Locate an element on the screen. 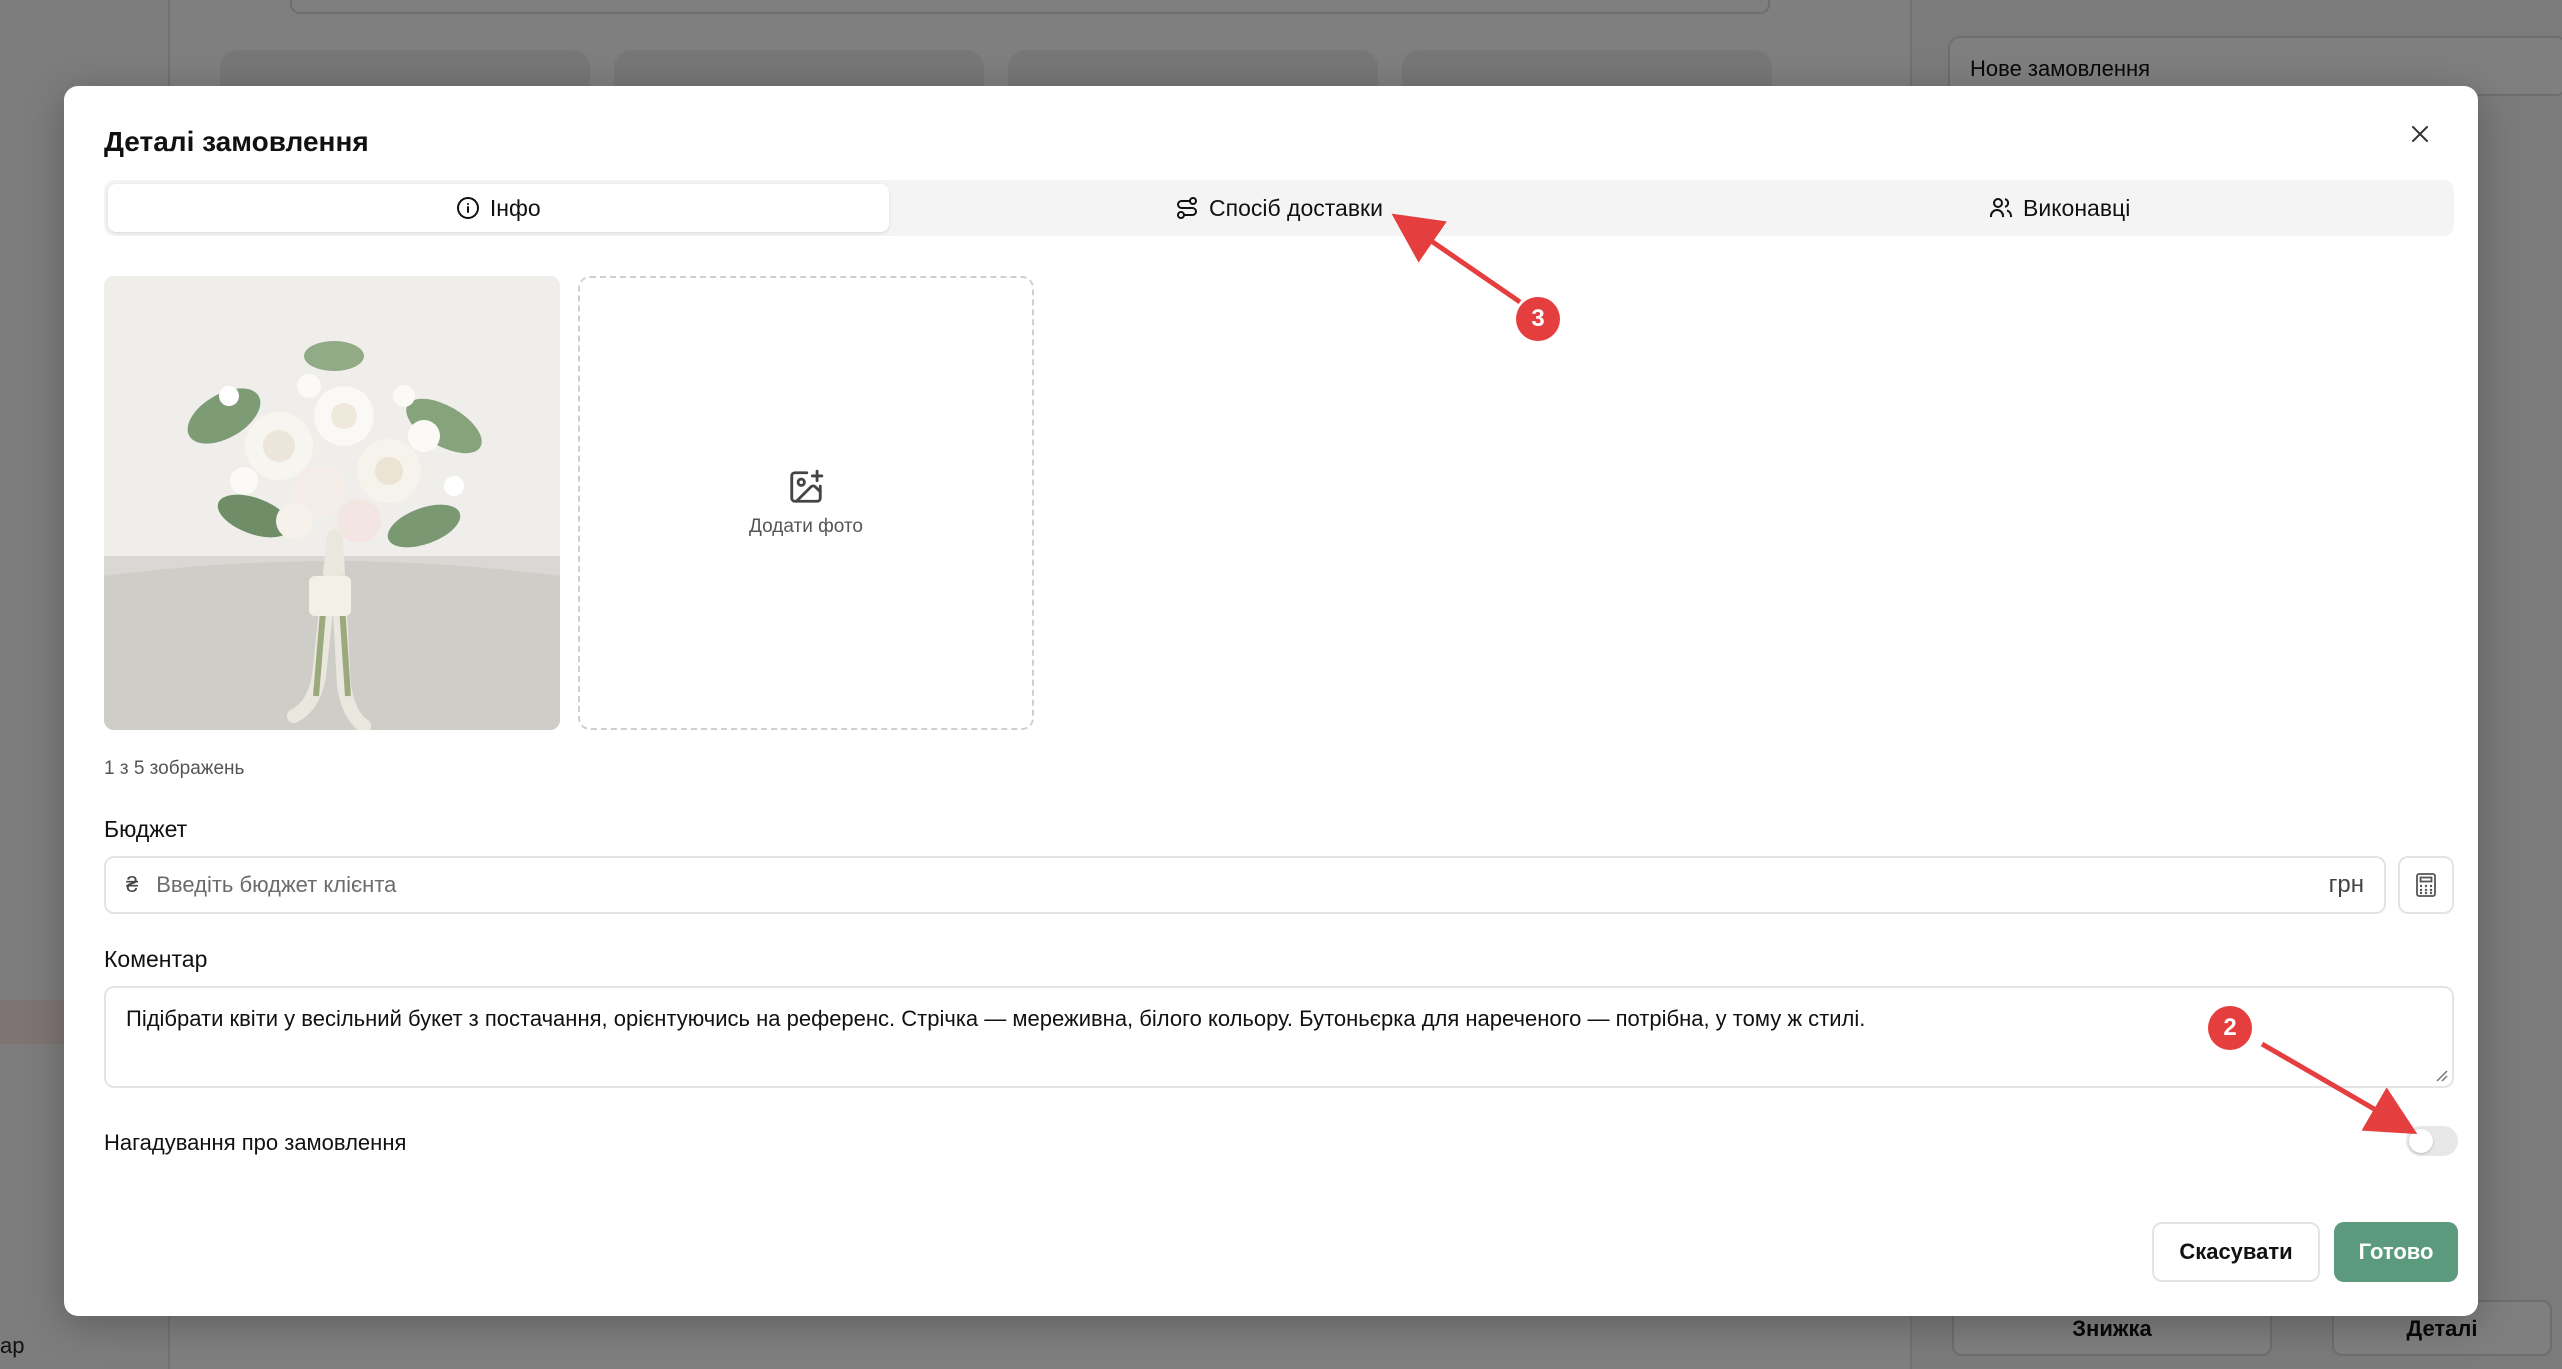 This screenshot has width=2562, height=1369. tab-delivery-label: Спосіб доставки is located at coordinates (1296, 207).